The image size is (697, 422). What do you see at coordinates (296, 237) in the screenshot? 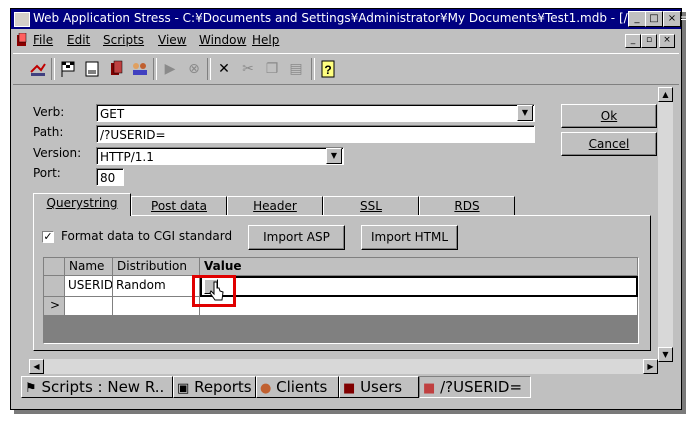
I see `import-asp-button: Import ASP` at bounding box center [296, 237].